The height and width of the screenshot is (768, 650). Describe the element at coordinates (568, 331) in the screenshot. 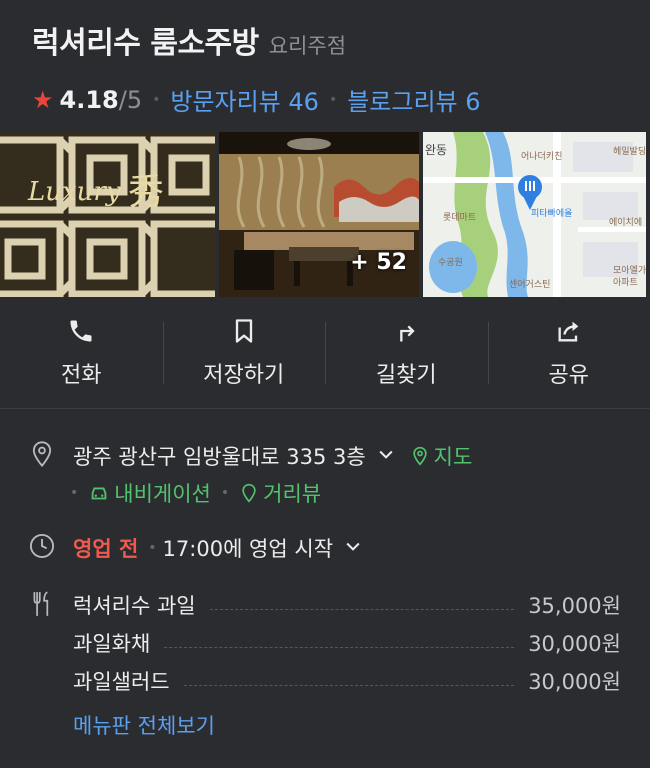

I see `share-icon` at that location.